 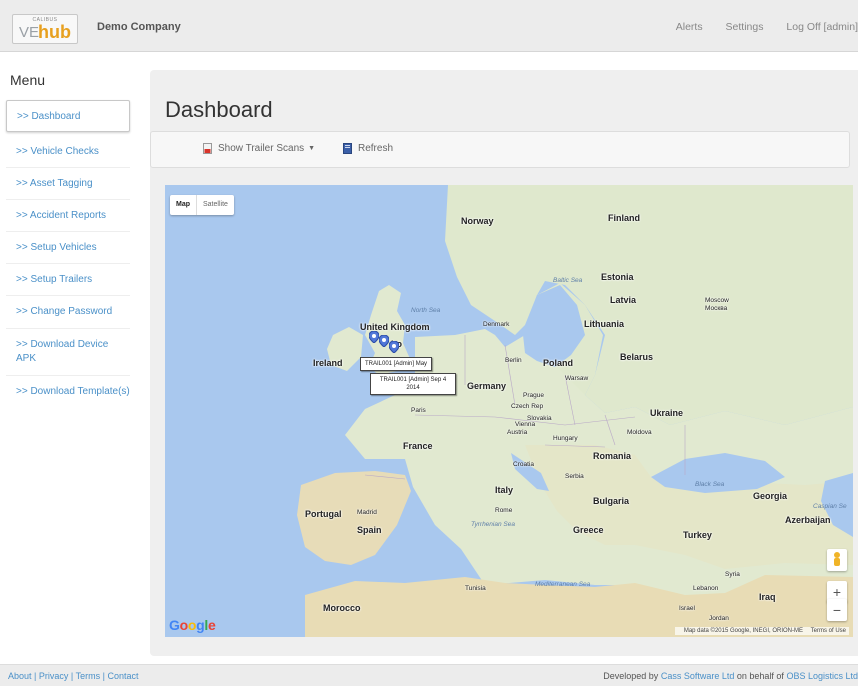 What do you see at coordinates (558, 363) in the screenshot?
I see `label-poland: Poland` at bounding box center [558, 363].